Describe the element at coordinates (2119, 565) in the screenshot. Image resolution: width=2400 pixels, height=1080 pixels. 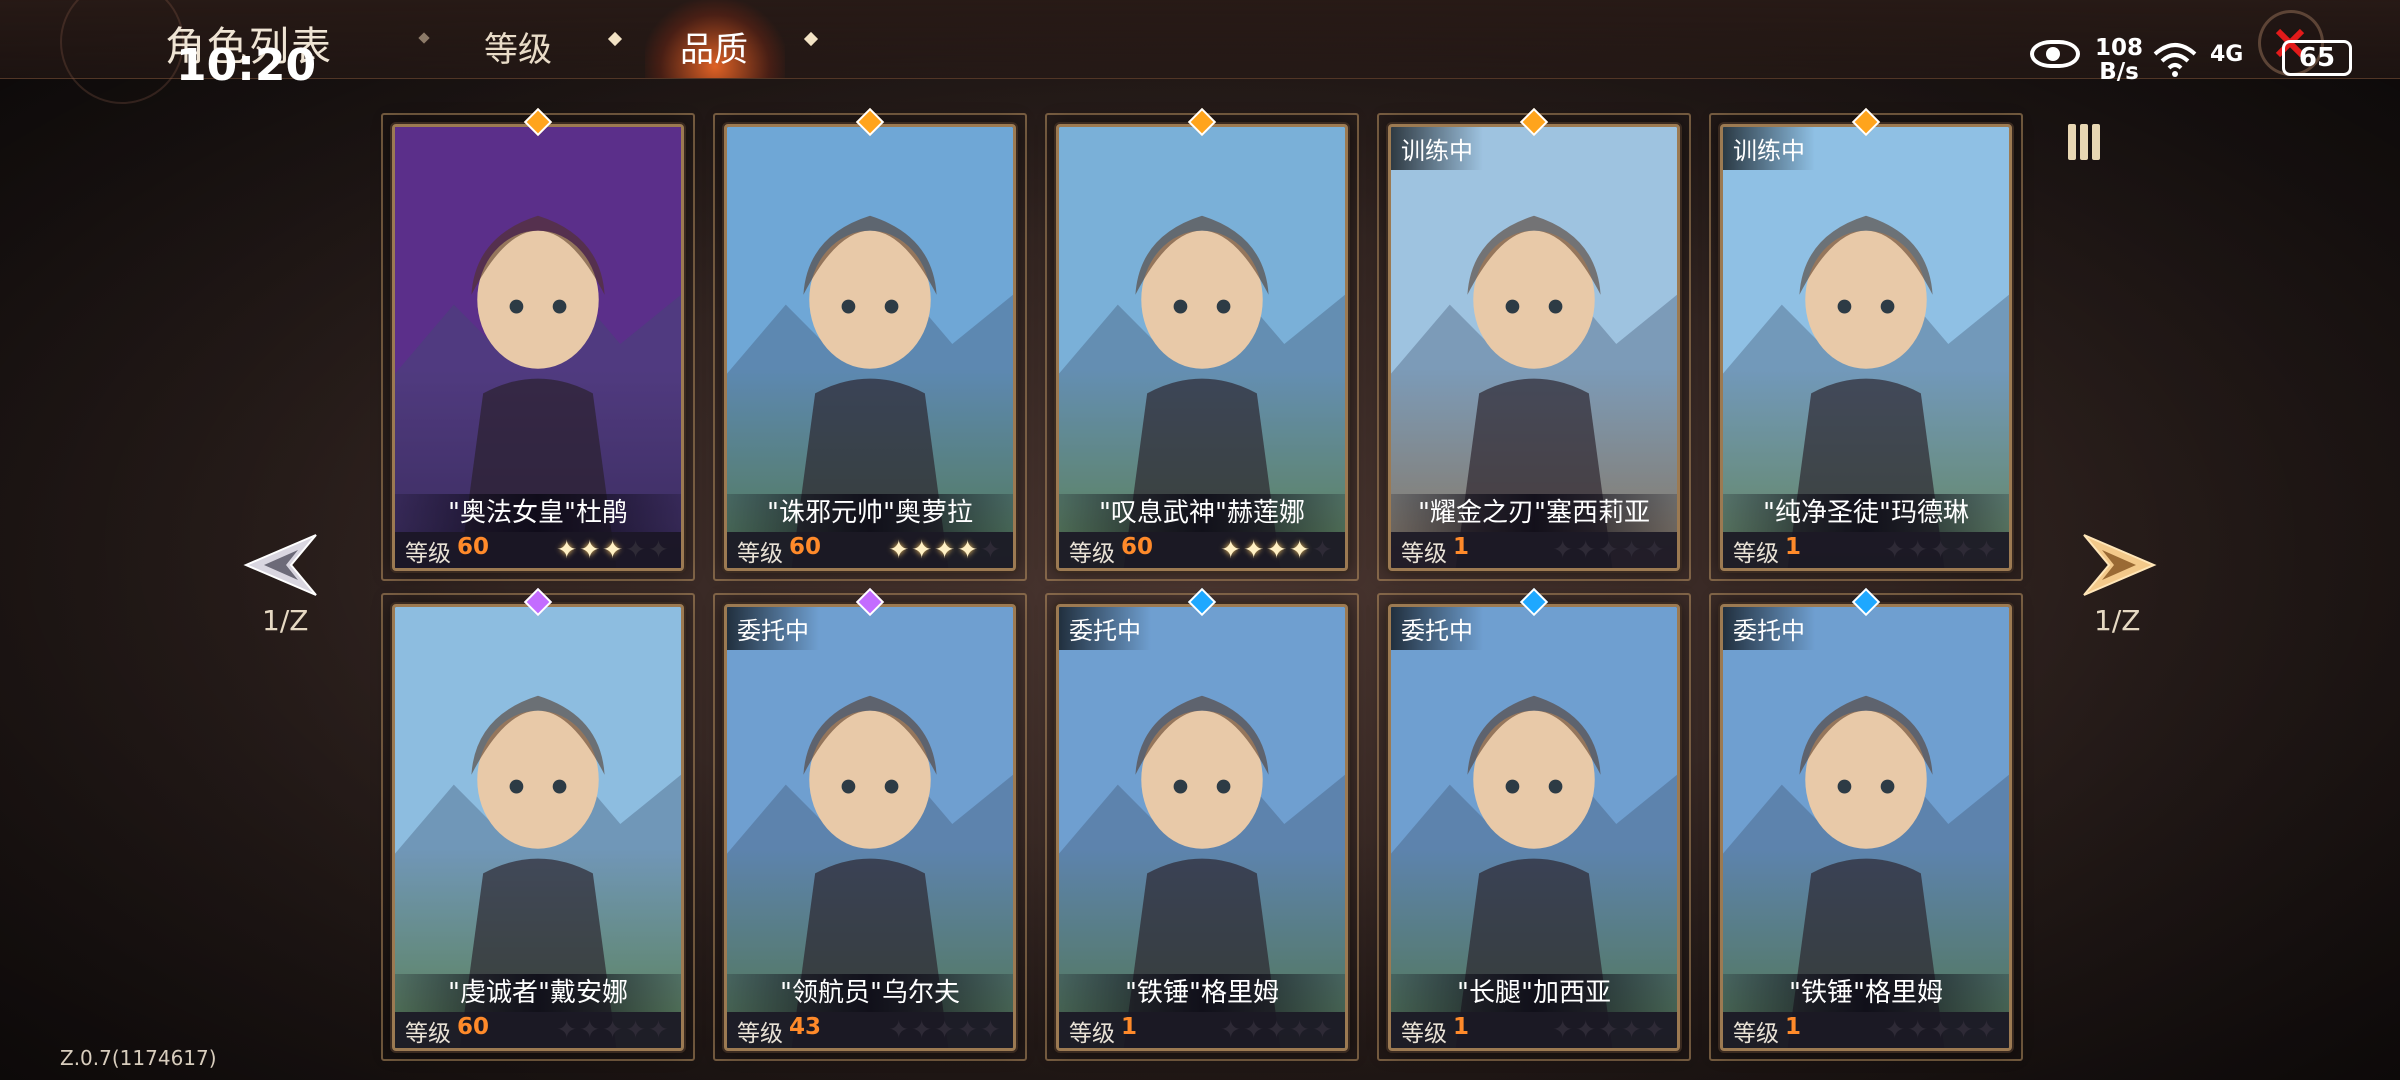
I see `next-page-button` at that location.